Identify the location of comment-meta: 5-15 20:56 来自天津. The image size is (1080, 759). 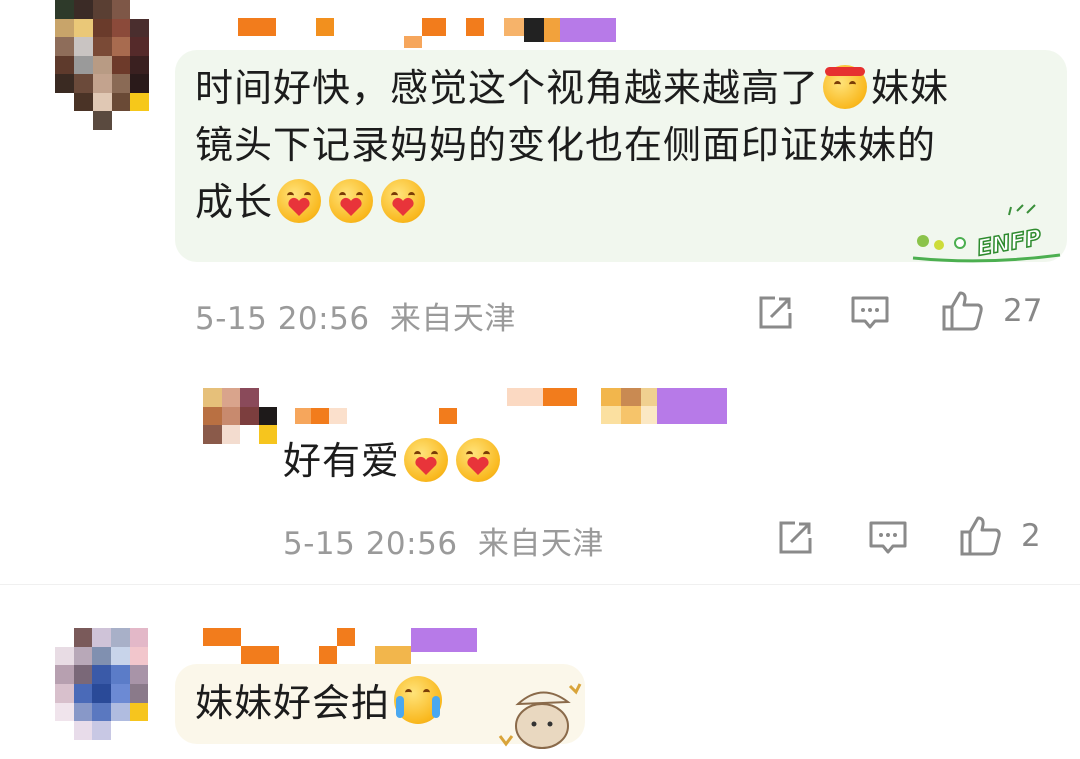
(355, 315).